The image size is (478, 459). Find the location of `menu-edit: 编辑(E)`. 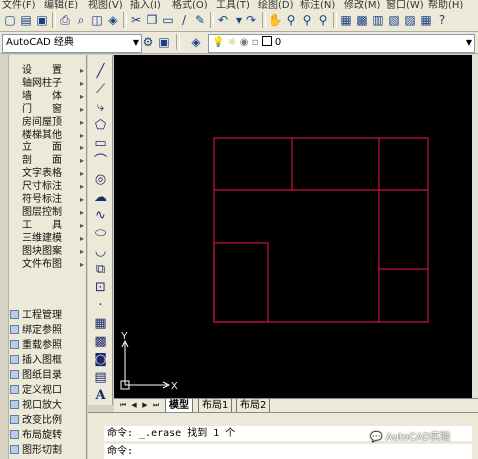

menu-edit: 编辑(E) is located at coordinates (61, 4).